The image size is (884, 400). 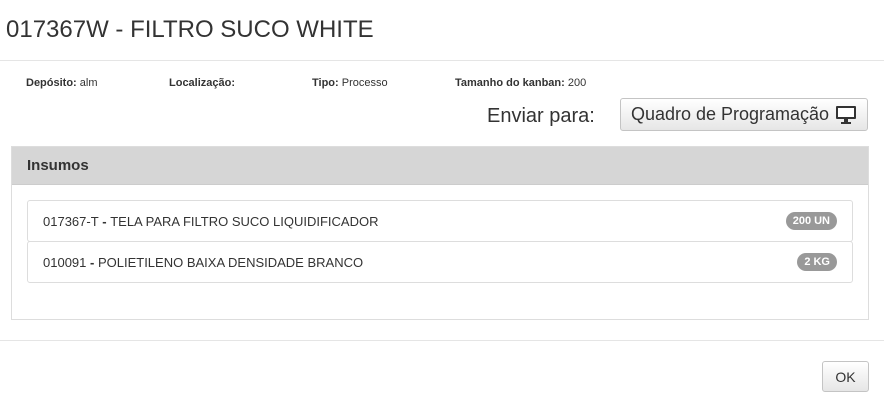 I want to click on info-deposito: Depósito: alm, so click(x=62, y=83).